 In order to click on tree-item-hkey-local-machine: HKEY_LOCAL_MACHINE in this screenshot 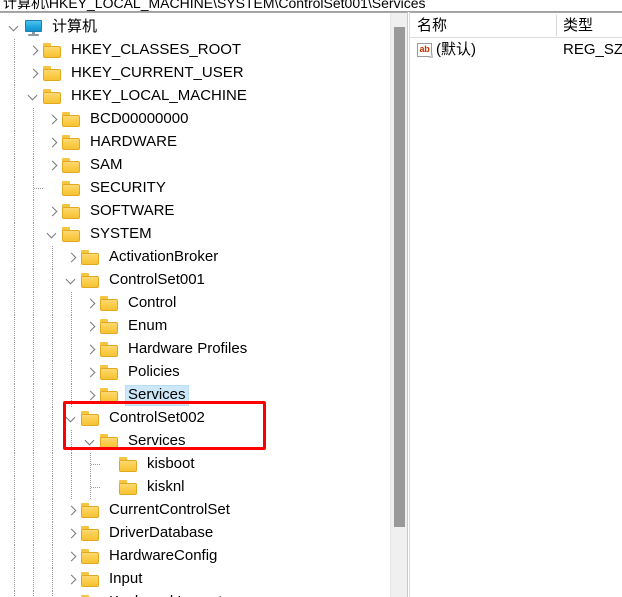, I will do `click(194, 96)`.